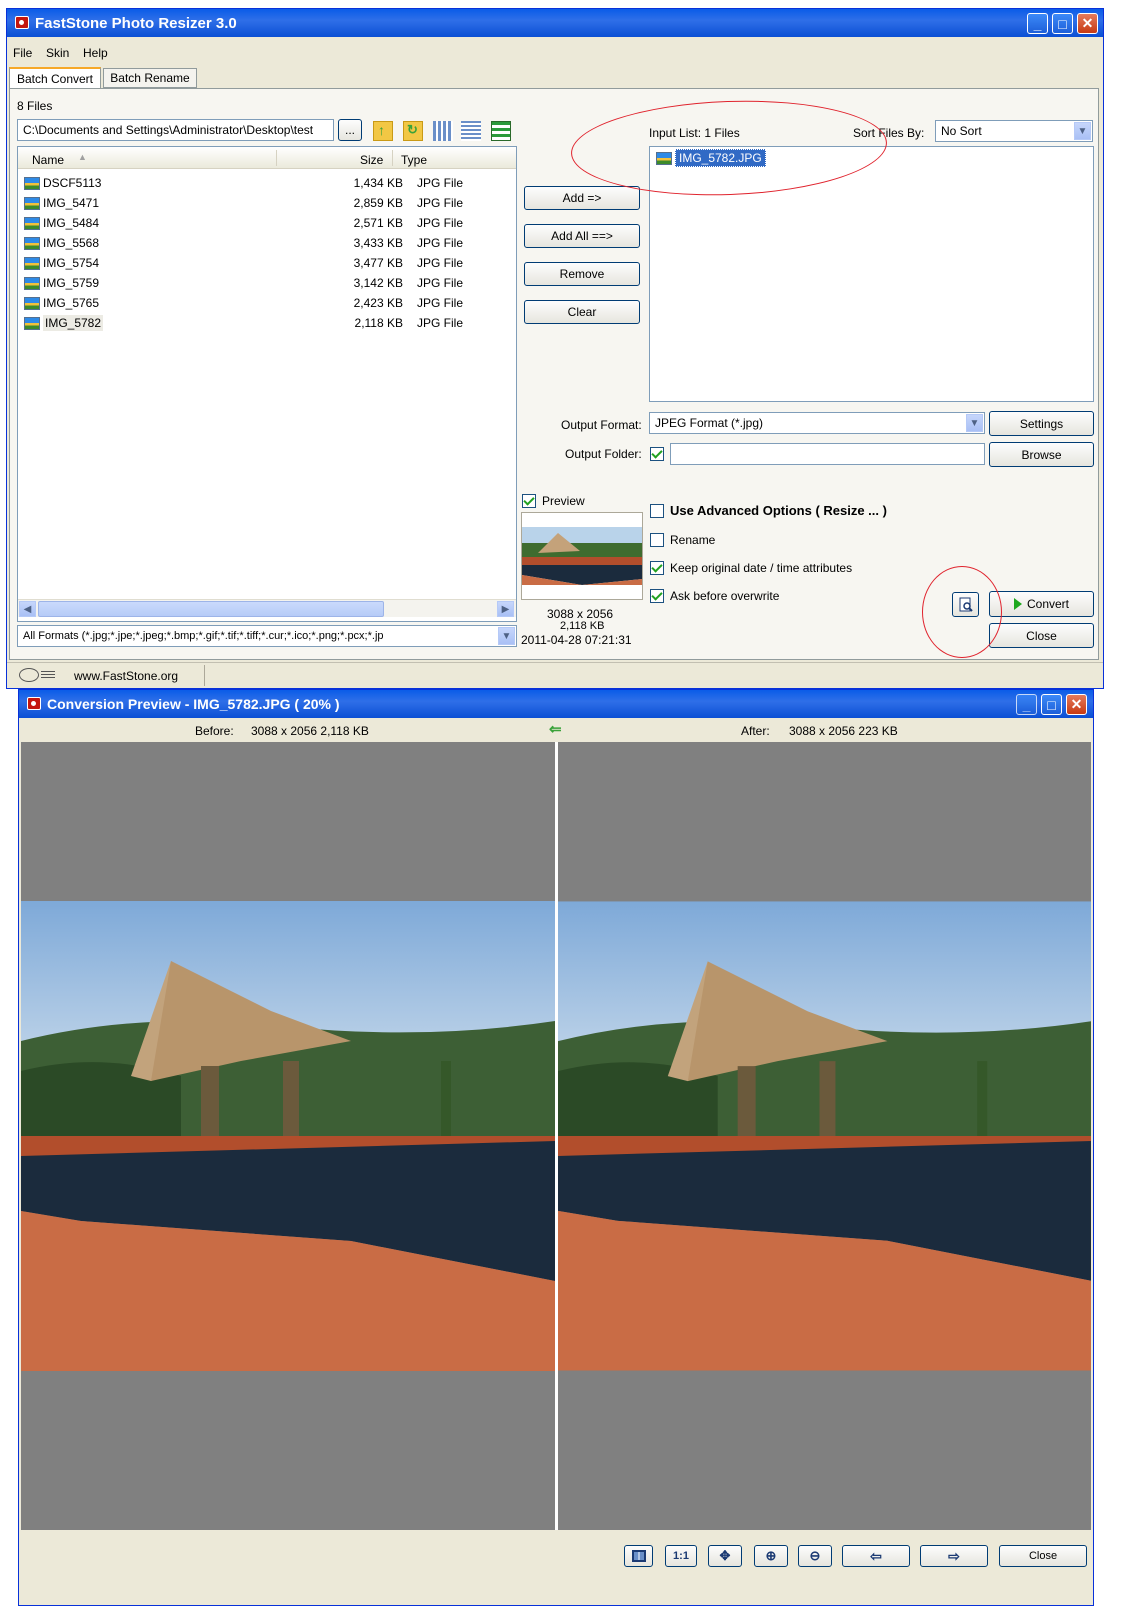 Image resolution: width=1135 pixels, height=1612 pixels. Describe the element at coordinates (1041, 423) in the screenshot. I see `settings-button: Settings` at that location.